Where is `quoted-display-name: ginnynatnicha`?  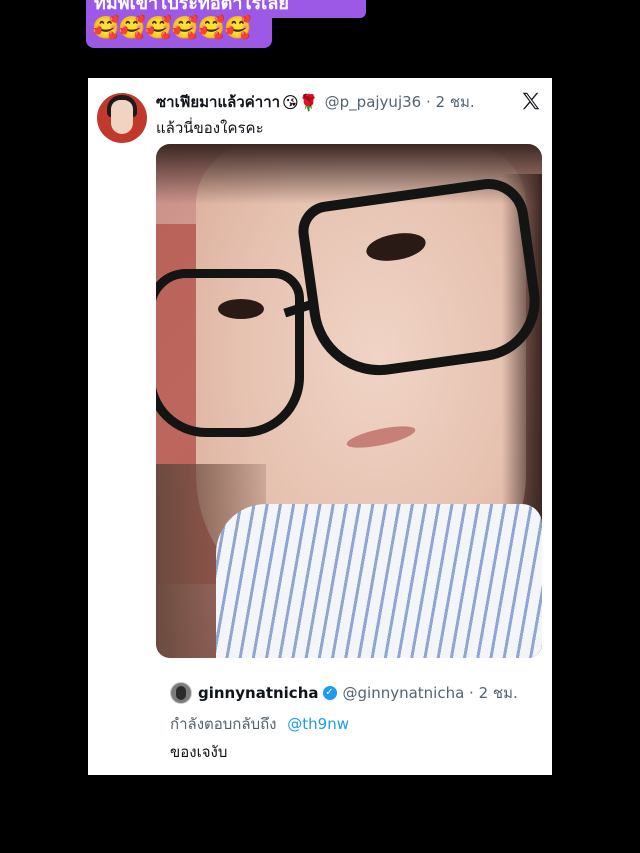
quoted-display-name: ginnynatnicha is located at coordinates (258, 693).